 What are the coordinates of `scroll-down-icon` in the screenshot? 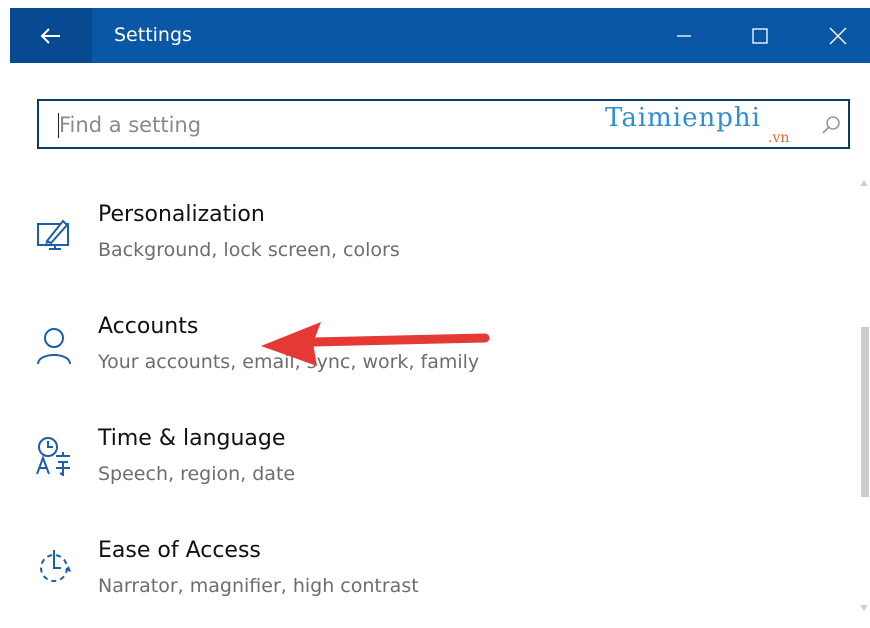 It's located at (864, 608).